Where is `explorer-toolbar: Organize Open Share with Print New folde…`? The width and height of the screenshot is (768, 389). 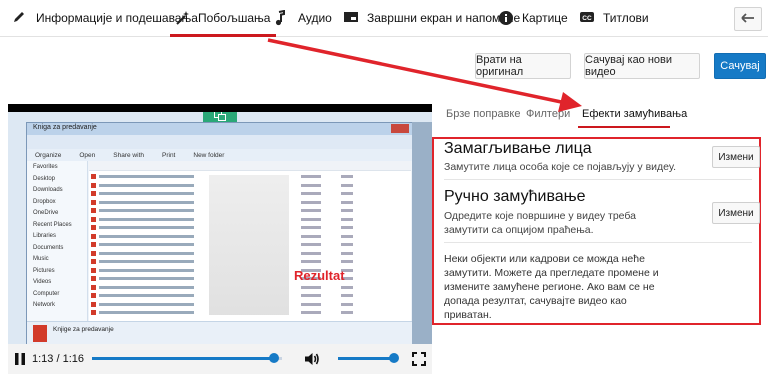
explorer-toolbar: Organize Open Share with Print New folde… is located at coordinates (224, 155).